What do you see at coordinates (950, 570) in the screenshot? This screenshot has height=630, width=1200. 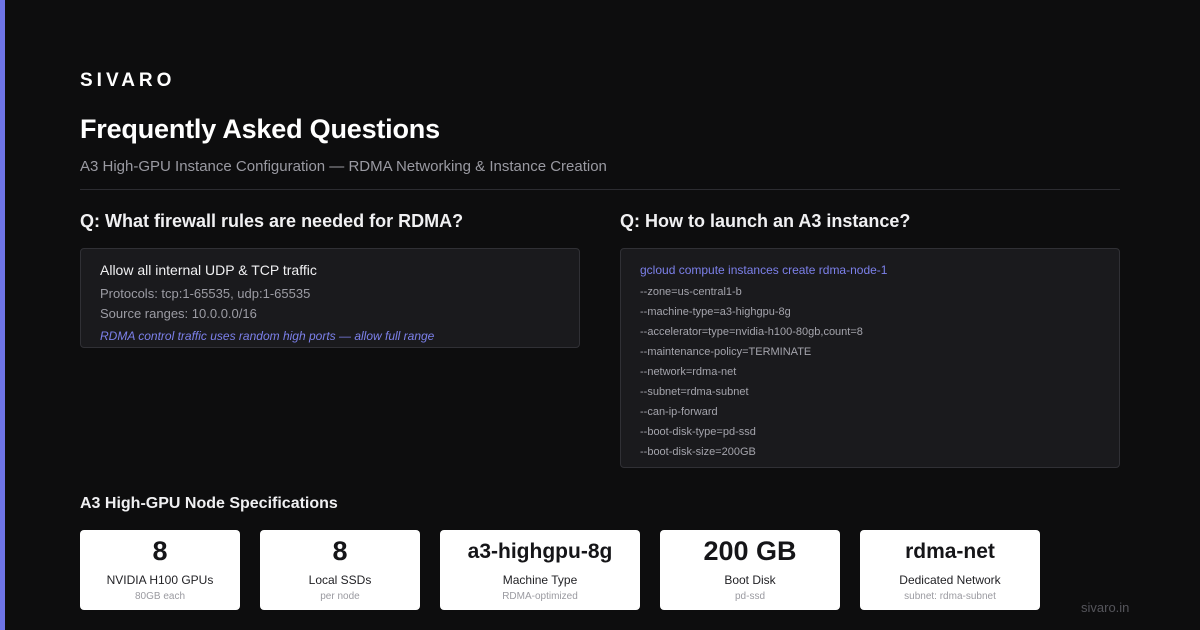 I see `spec-card-network: rdma-net Dedicated Network subnet` at bounding box center [950, 570].